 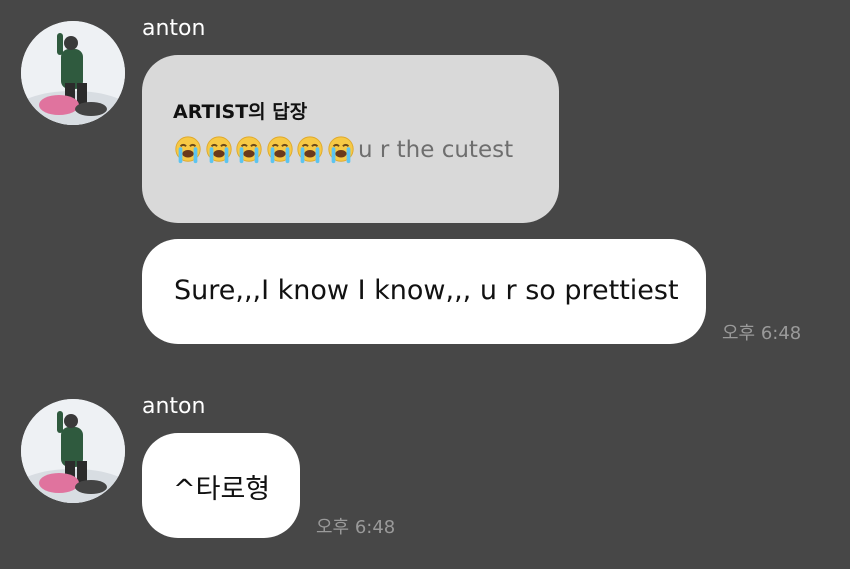 I want to click on message-bubble: Sure,,,I know I know,,, u r so prettiest, so click(x=424, y=291).